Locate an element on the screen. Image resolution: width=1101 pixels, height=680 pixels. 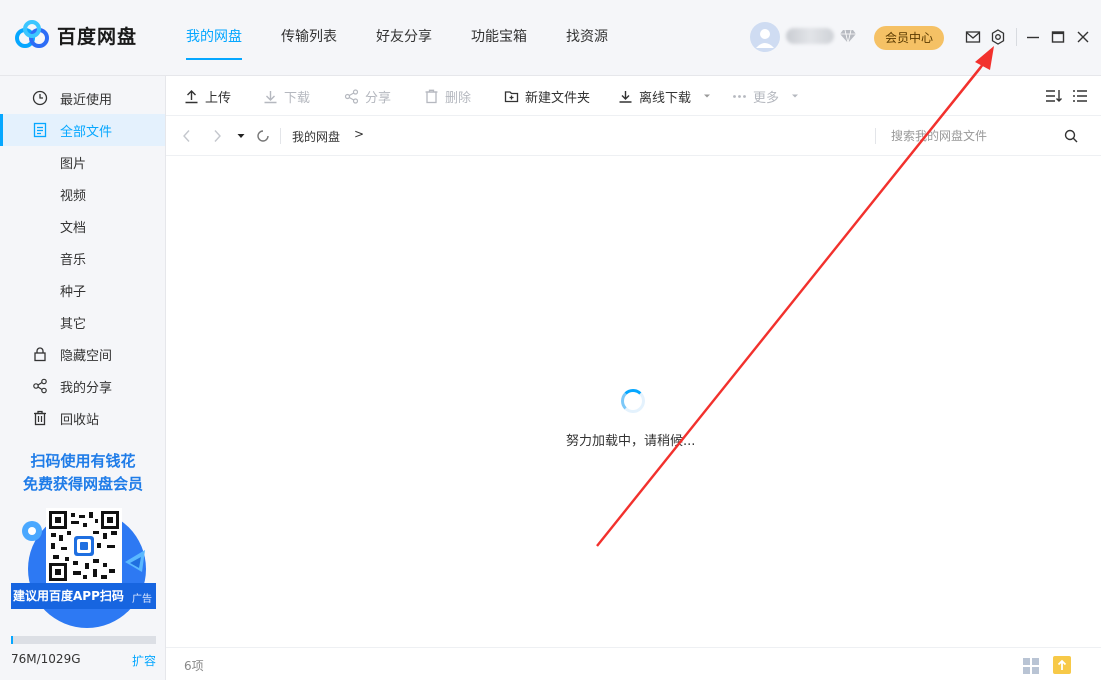
header-divider is located at coordinates (1016, 37).